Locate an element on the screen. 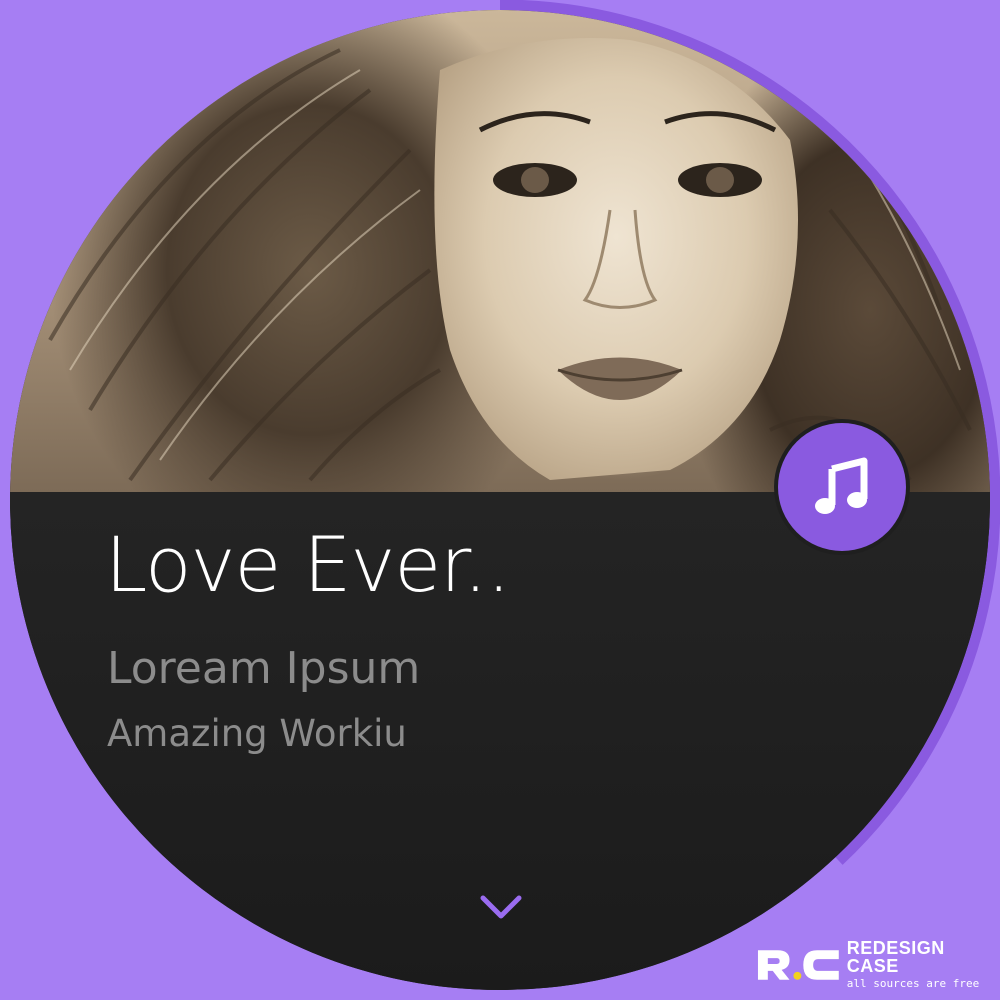  watermark: REDESIGN CASE all sources are free is located at coordinates (878, 964).